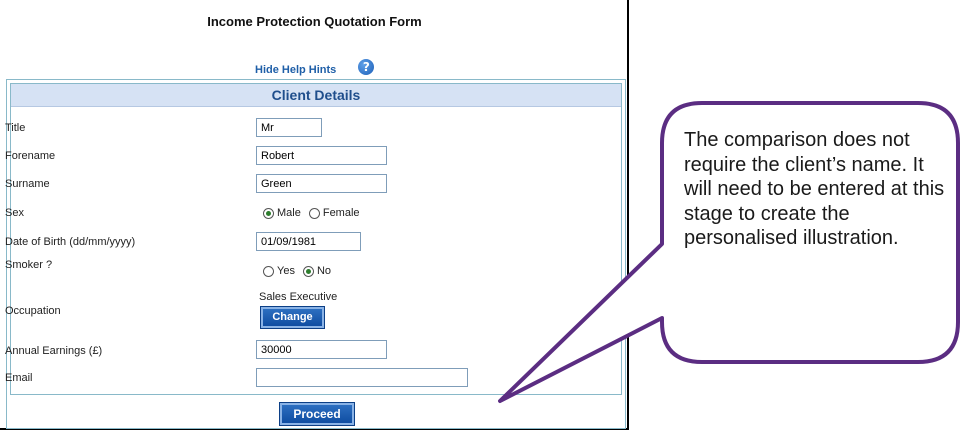  What do you see at coordinates (286, 271) in the screenshot?
I see `smoker-yes-label: Yes` at bounding box center [286, 271].